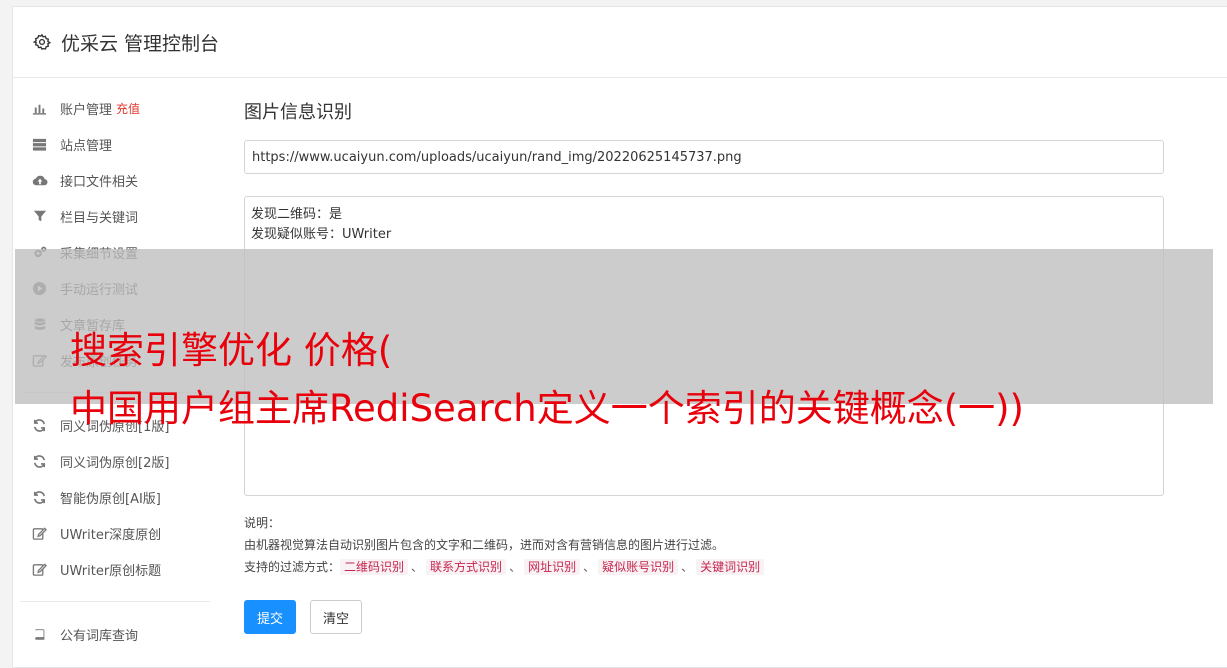  Describe the element at coordinates (115, 108) in the screenshot. I see `sidebar-item: 账户管理 充值` at that location.